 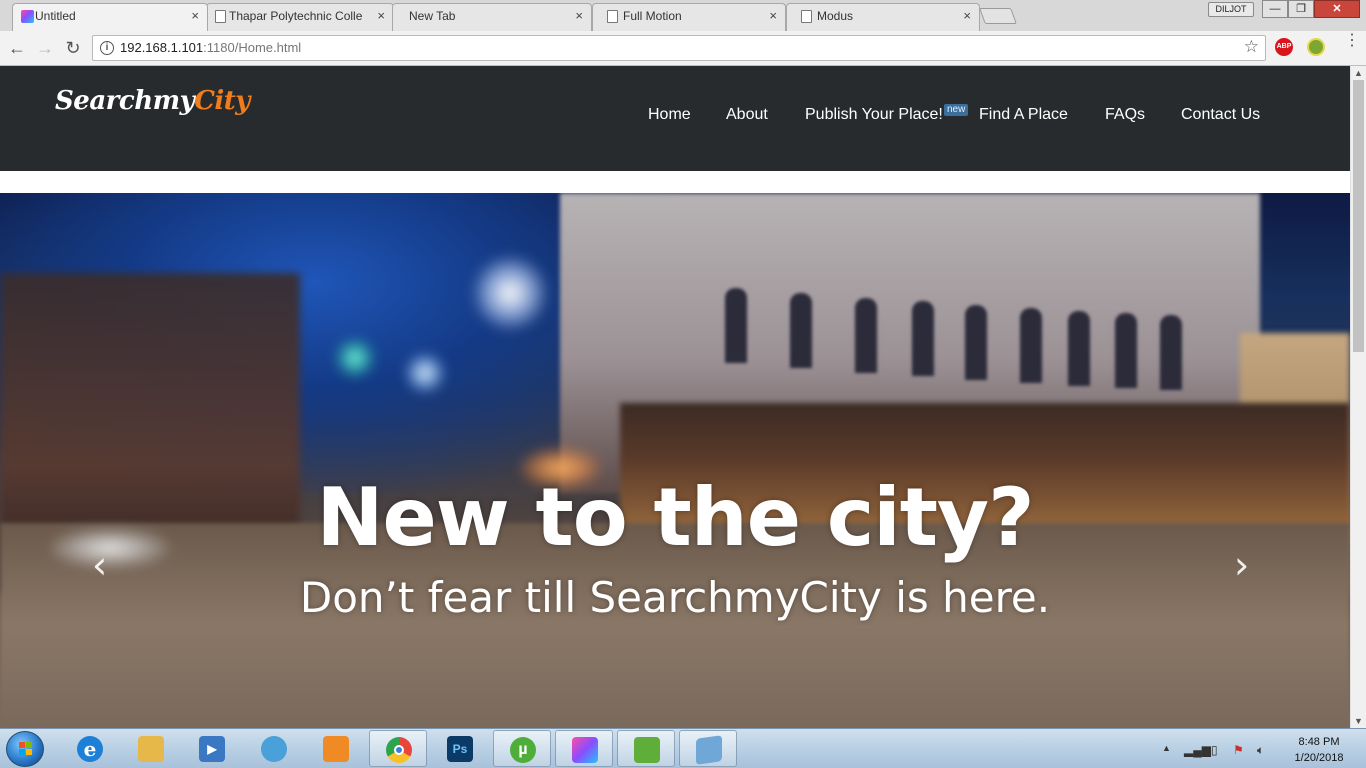 I want to click on taskbar-media-player: ▶, so click(x=212, y=748).